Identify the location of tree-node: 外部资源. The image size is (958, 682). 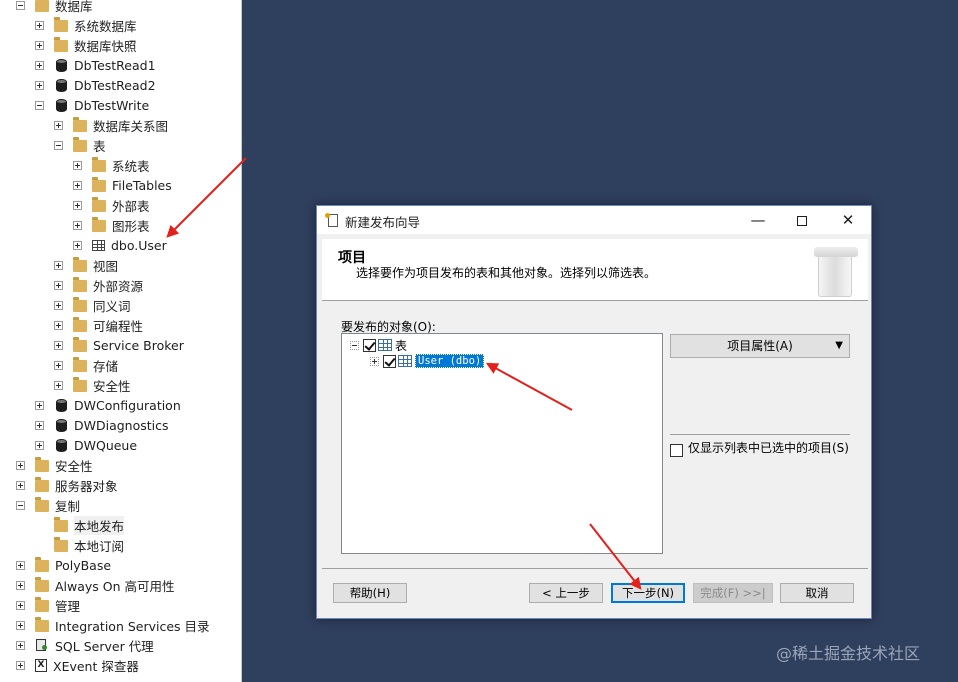
(98, 285).